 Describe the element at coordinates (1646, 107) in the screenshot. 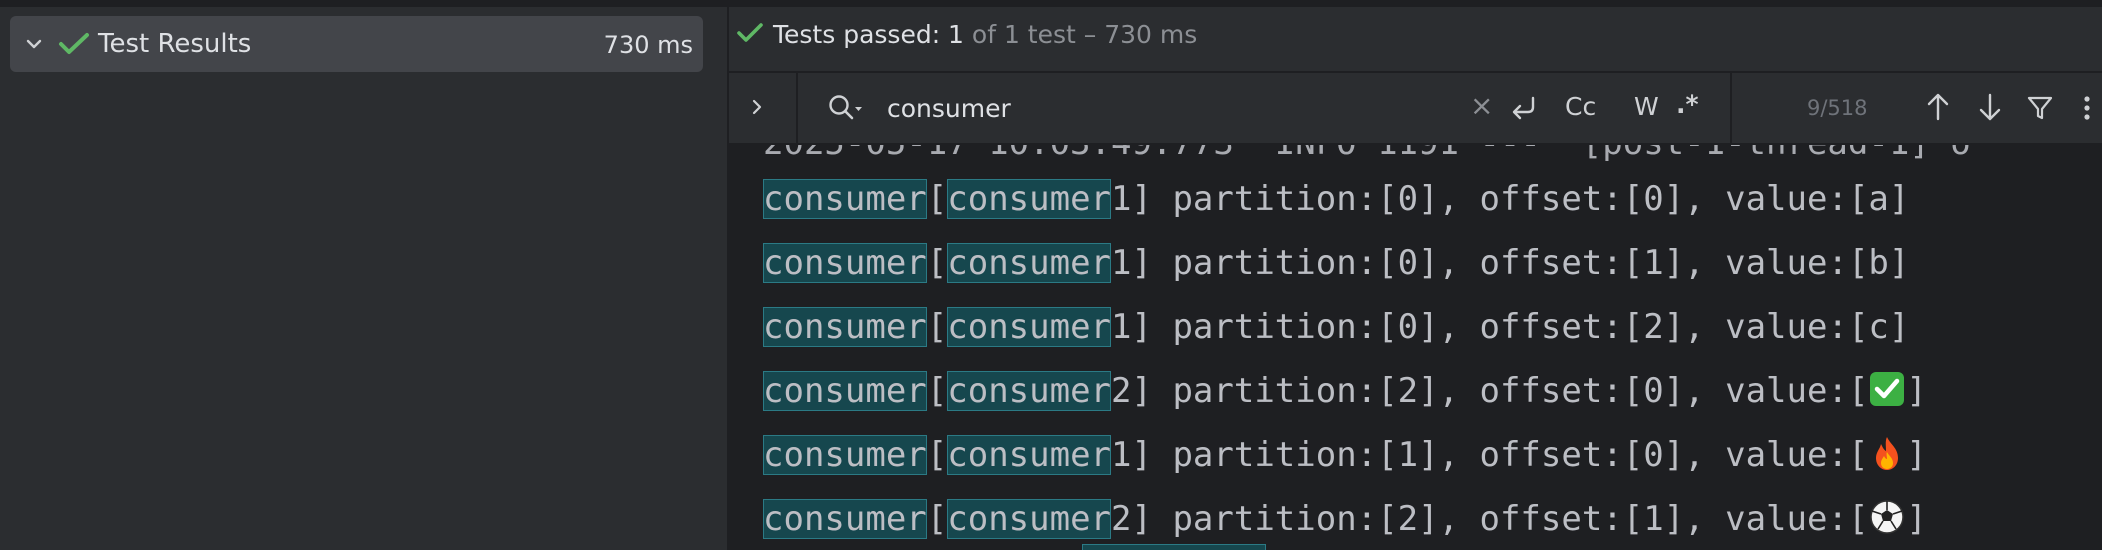

I see `whole-words-button: W` at that location.